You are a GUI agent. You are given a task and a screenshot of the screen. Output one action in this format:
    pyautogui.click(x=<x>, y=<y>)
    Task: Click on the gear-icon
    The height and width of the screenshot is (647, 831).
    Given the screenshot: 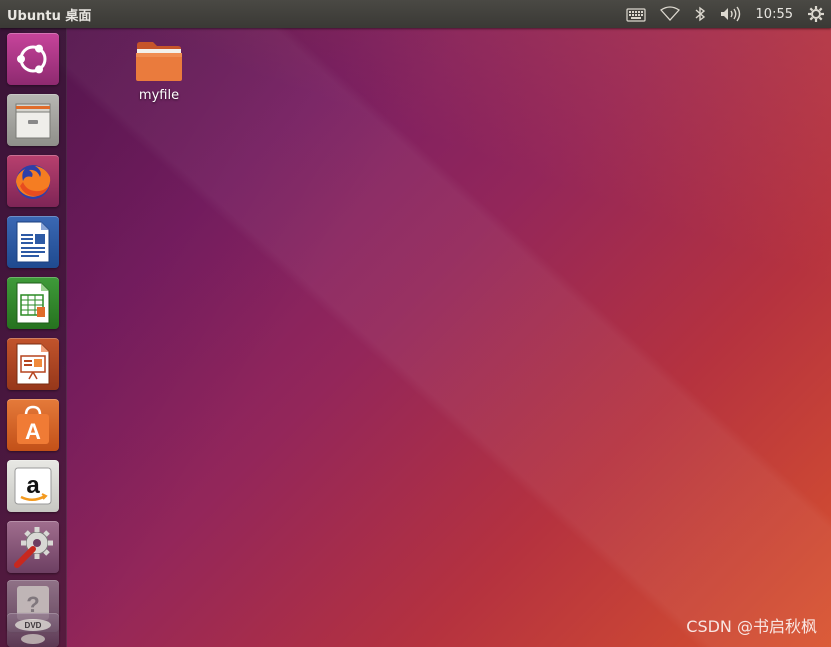 What is the action you would take?
    pyautogui.click(x=816, y=14)
    